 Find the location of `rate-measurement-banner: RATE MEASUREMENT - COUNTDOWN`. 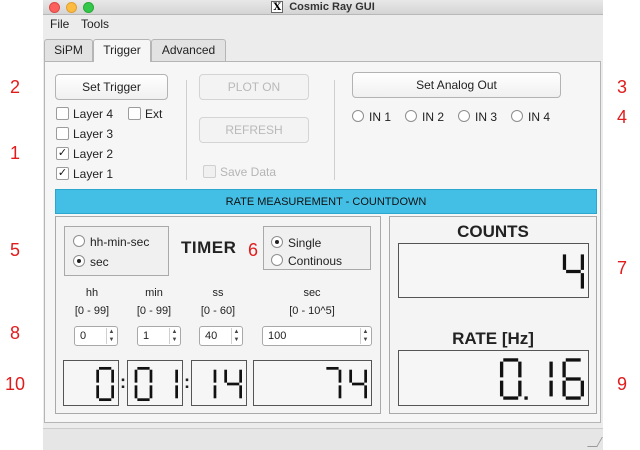

rate-measurement-banner: RATE MEASUREMENT - COUNTDOWN is located at coordinates (326, 201).